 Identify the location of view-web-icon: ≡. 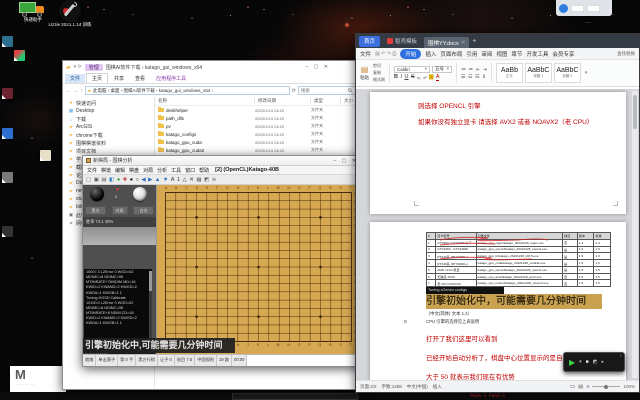
(587, 387).